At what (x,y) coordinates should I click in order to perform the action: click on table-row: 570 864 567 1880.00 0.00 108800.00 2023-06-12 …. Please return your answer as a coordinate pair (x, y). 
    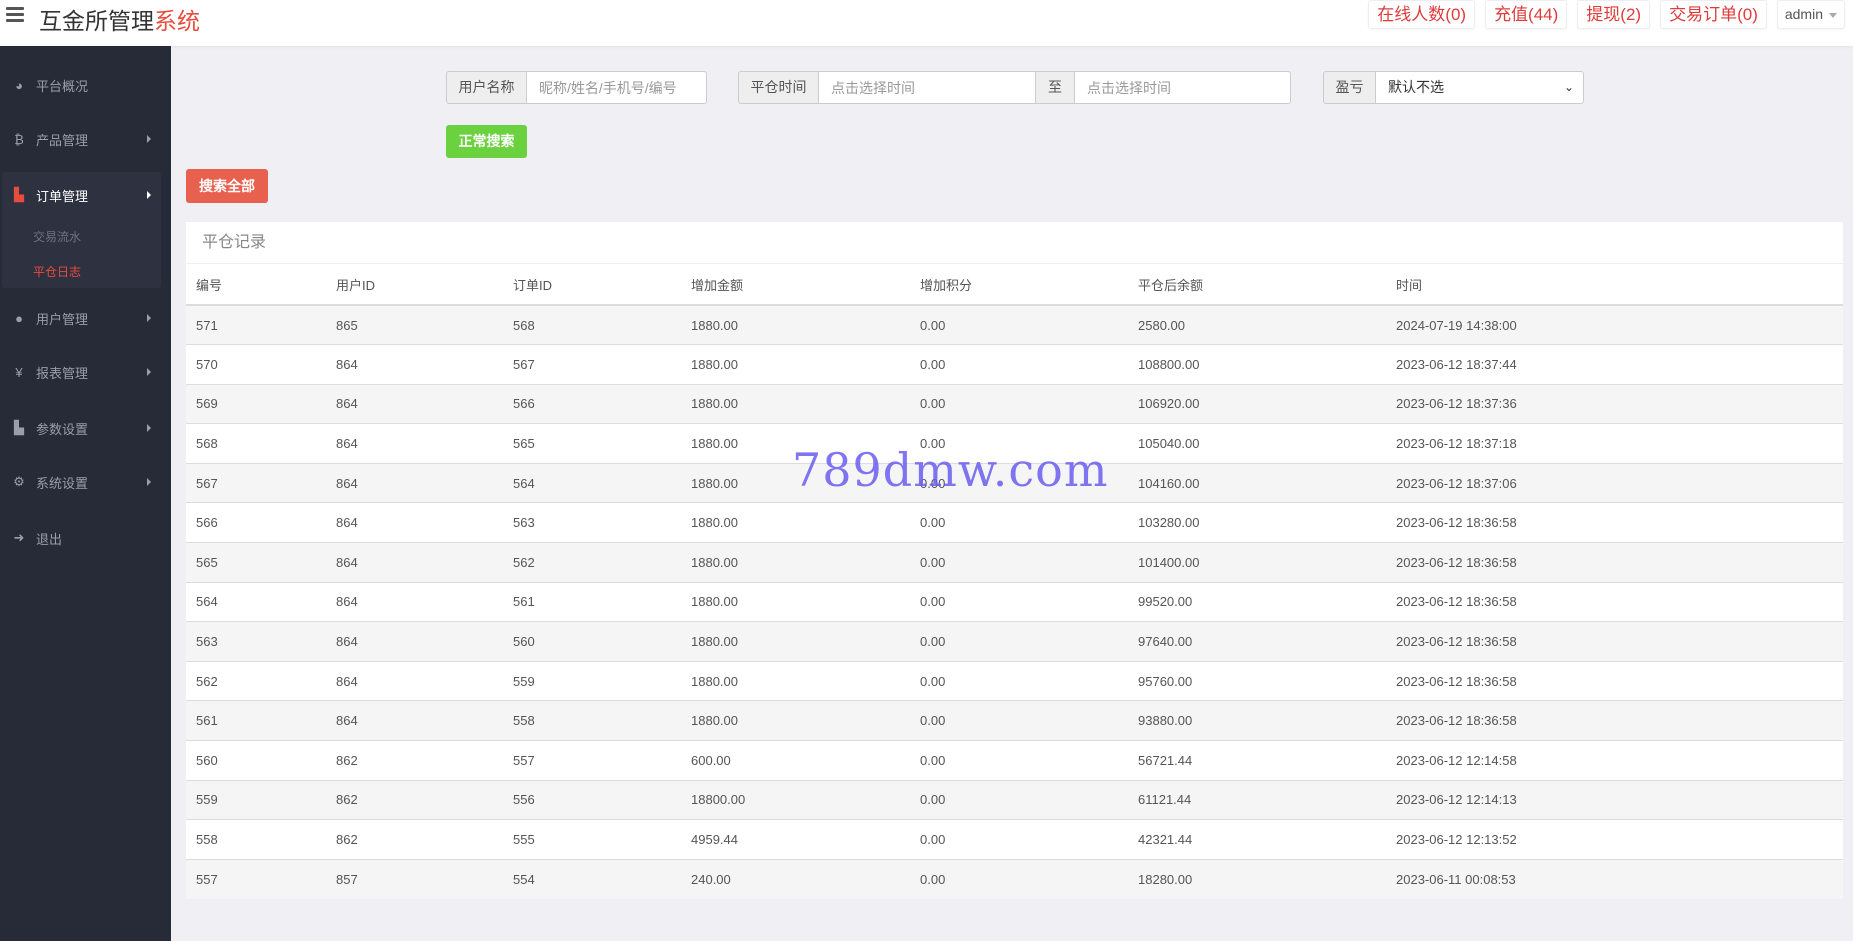
    Looking at the image, I should click on (1014, 364).